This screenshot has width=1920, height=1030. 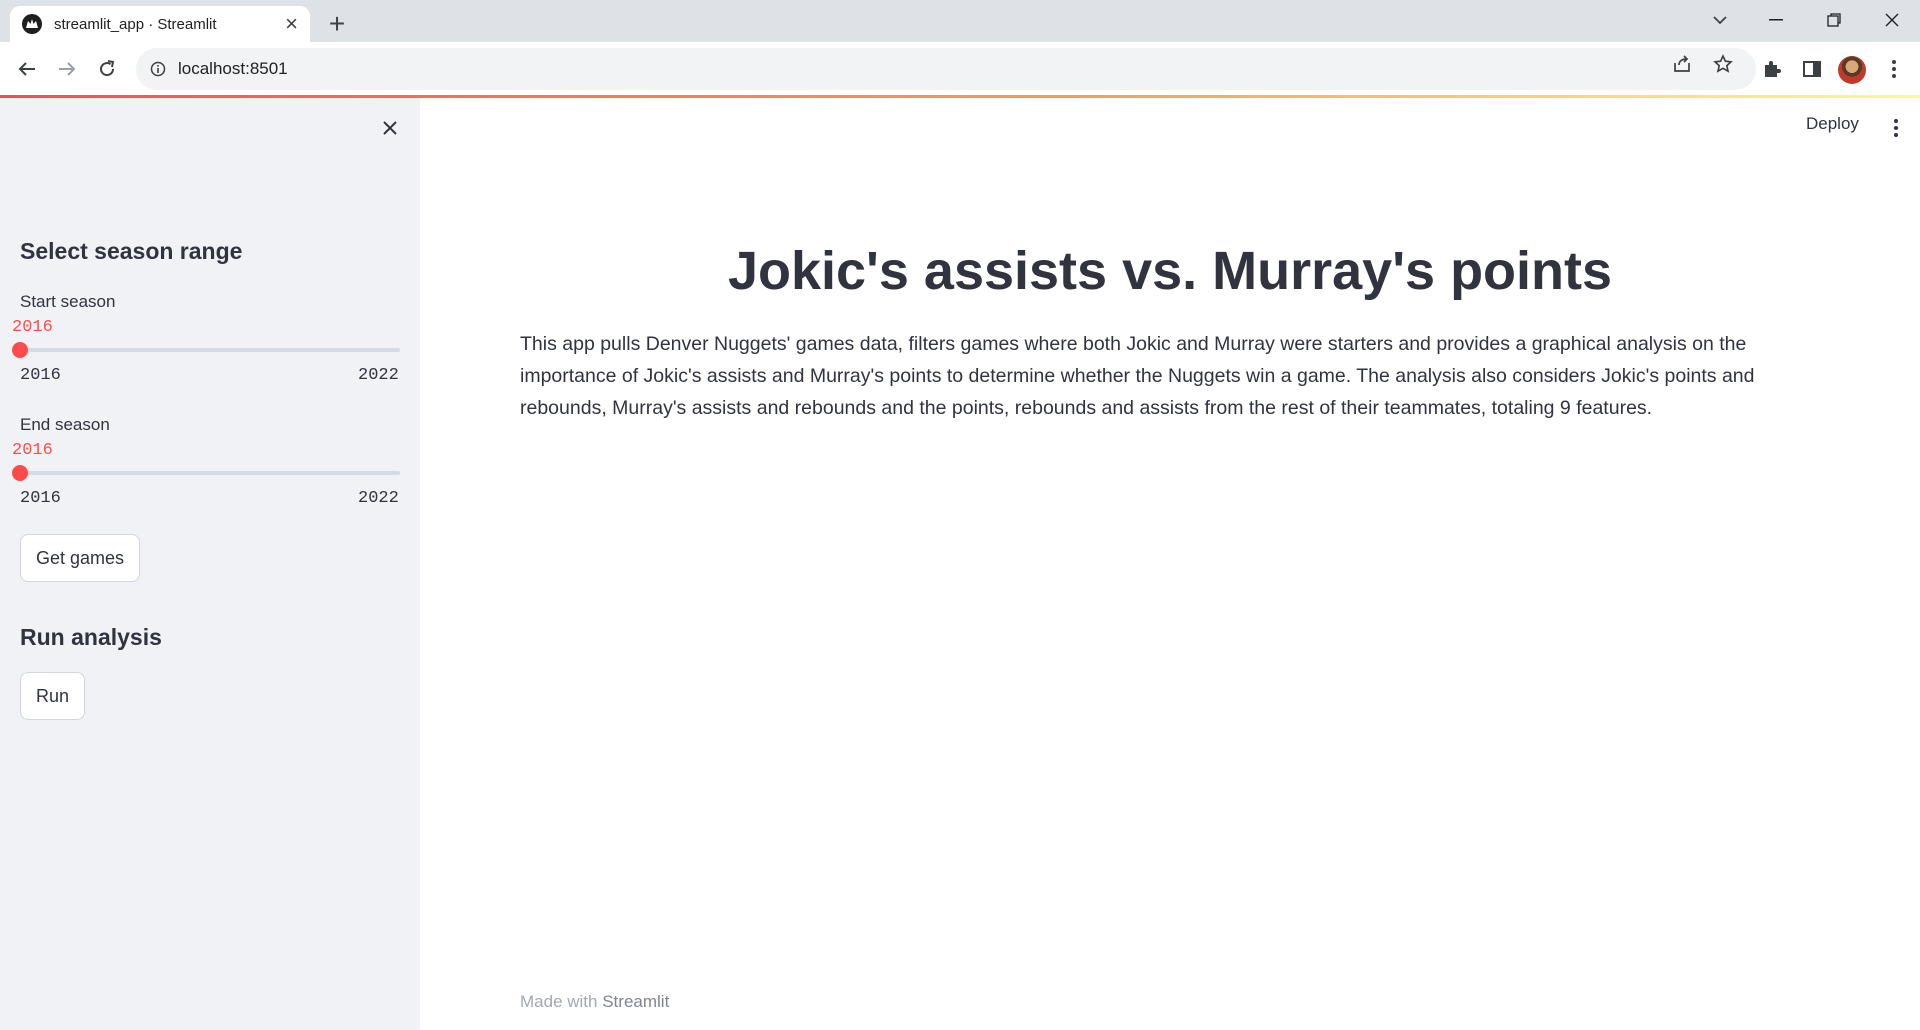 I want to click on end-season-min: 2016, so click(x=40, y=498).